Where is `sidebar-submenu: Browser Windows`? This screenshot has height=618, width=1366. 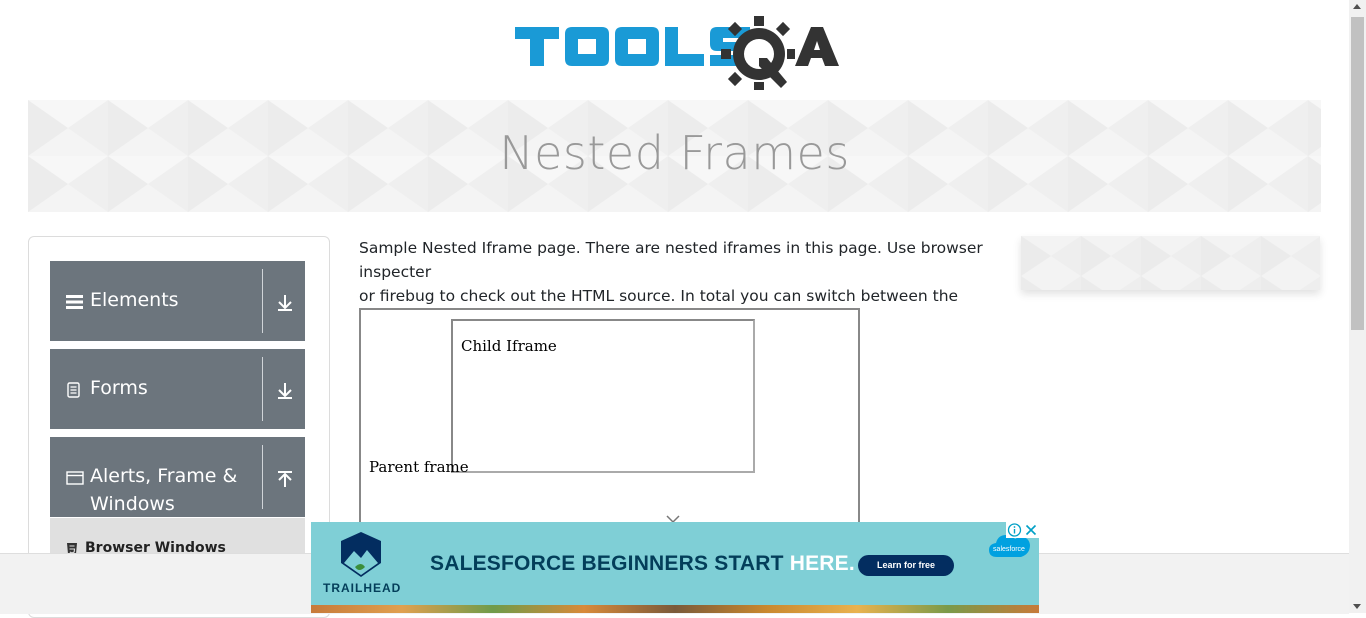 sidebar-submenu: Browser Windows is located at coordinates (177, 538).